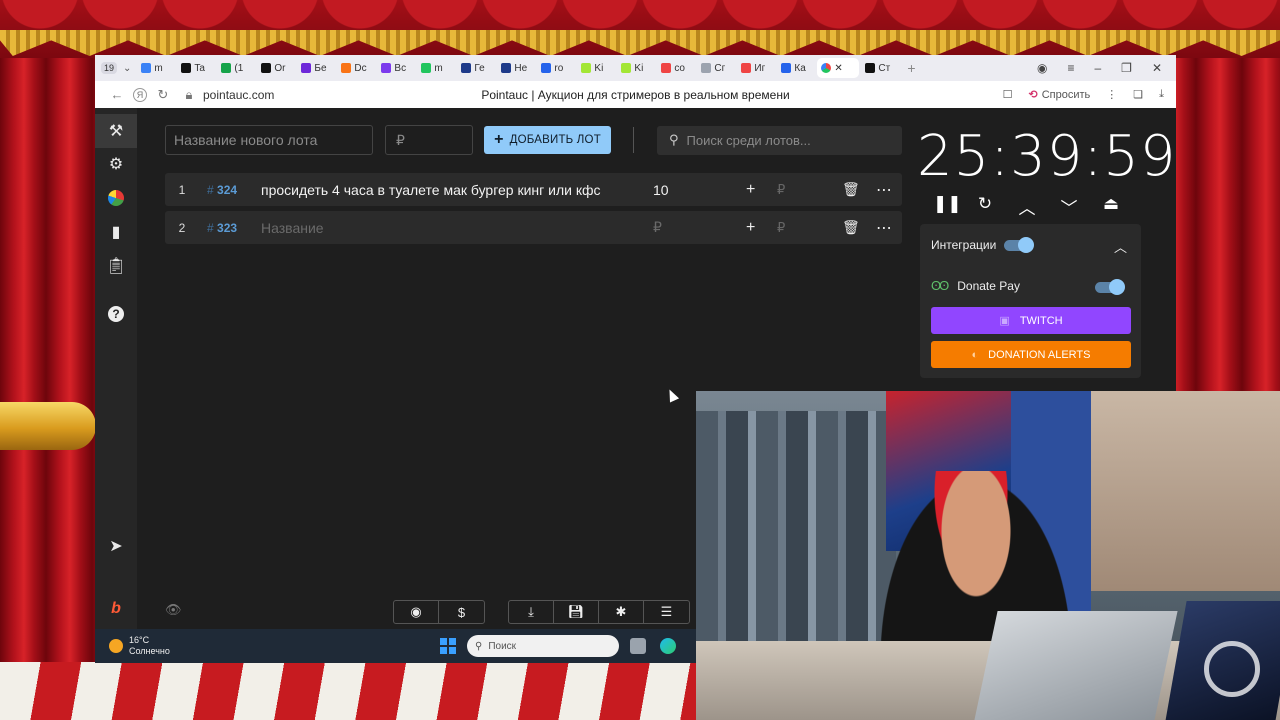 The image size is (1280, 720). Describe the element at coordinates (116, 232) in the screenshot. I see `statistics-bar-chart-icon: ▮` at that location.